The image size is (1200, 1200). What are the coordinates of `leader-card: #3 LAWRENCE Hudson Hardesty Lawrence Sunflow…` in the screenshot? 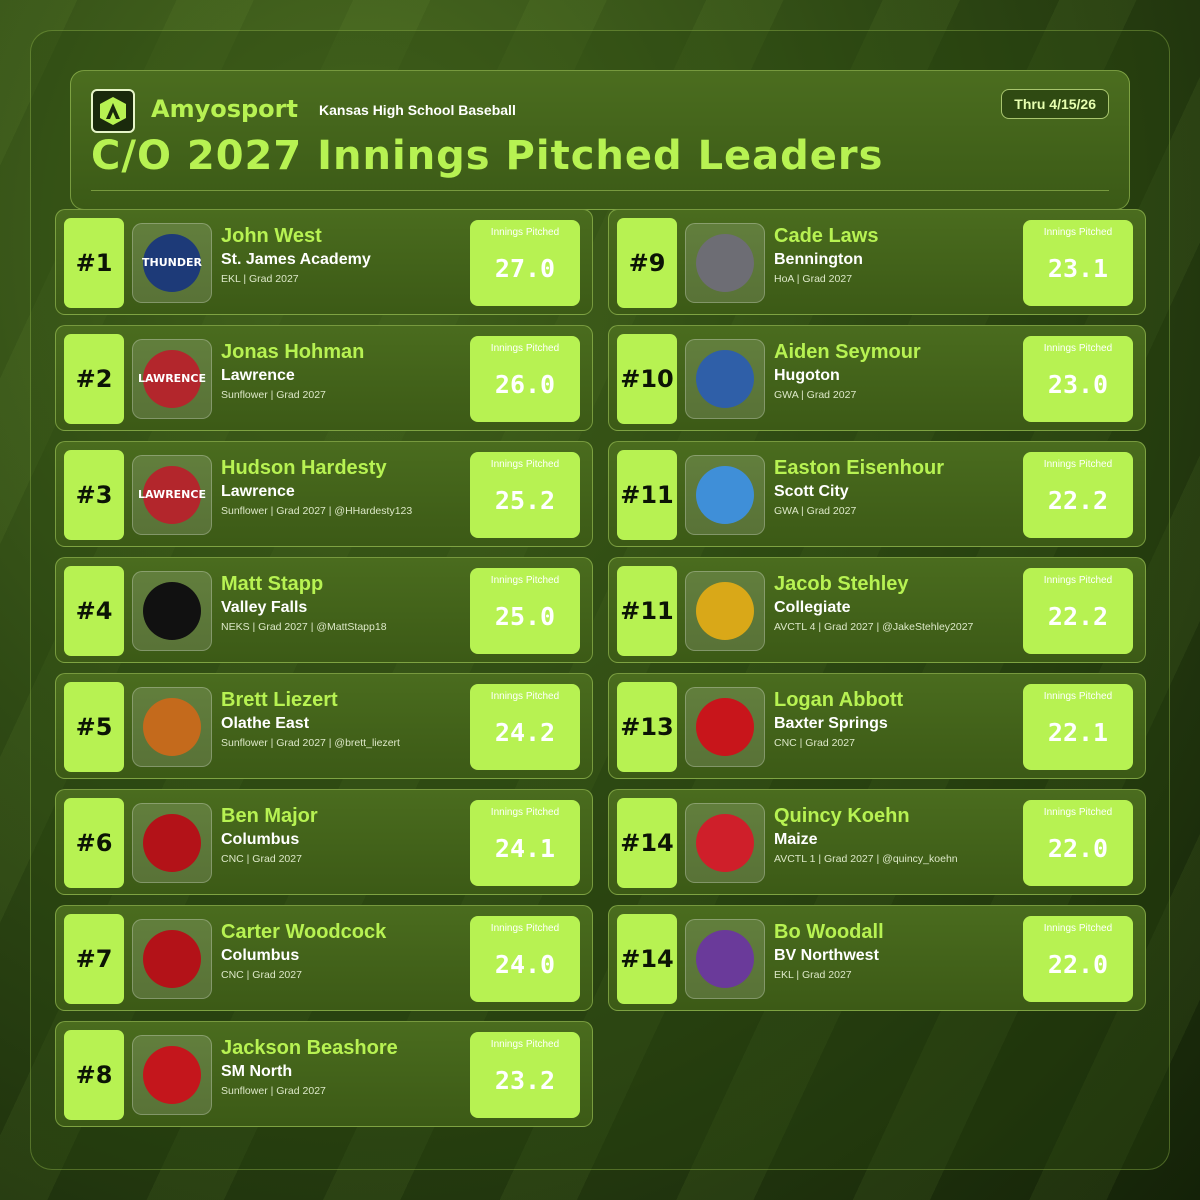 It's located at (324, 494).